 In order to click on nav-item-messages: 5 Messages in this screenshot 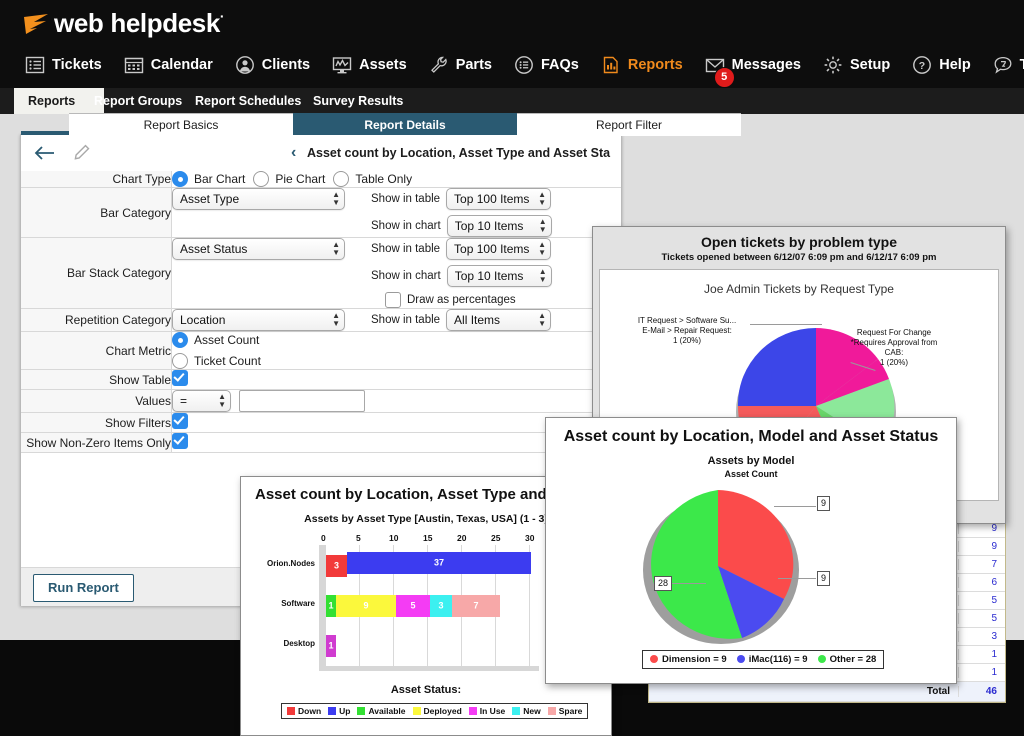, I will do `click(753, 69)`.